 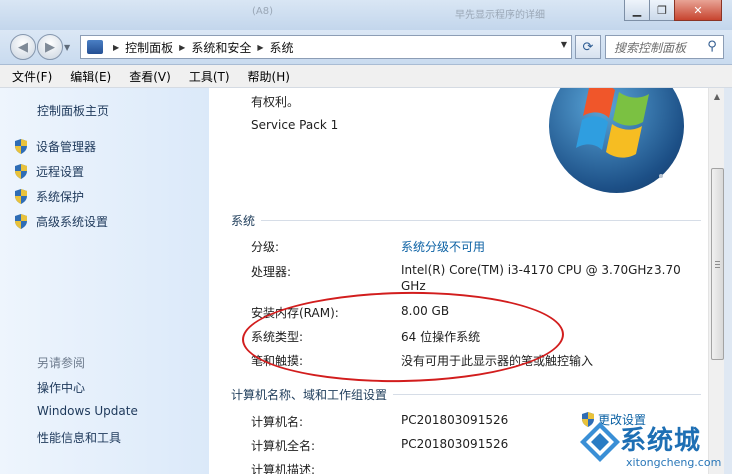 What do you see at coordinates (500, 15) in the screenshot?
I see `ghost-title-right: 早先显示程序的详细` at bounding box center [500, 15].